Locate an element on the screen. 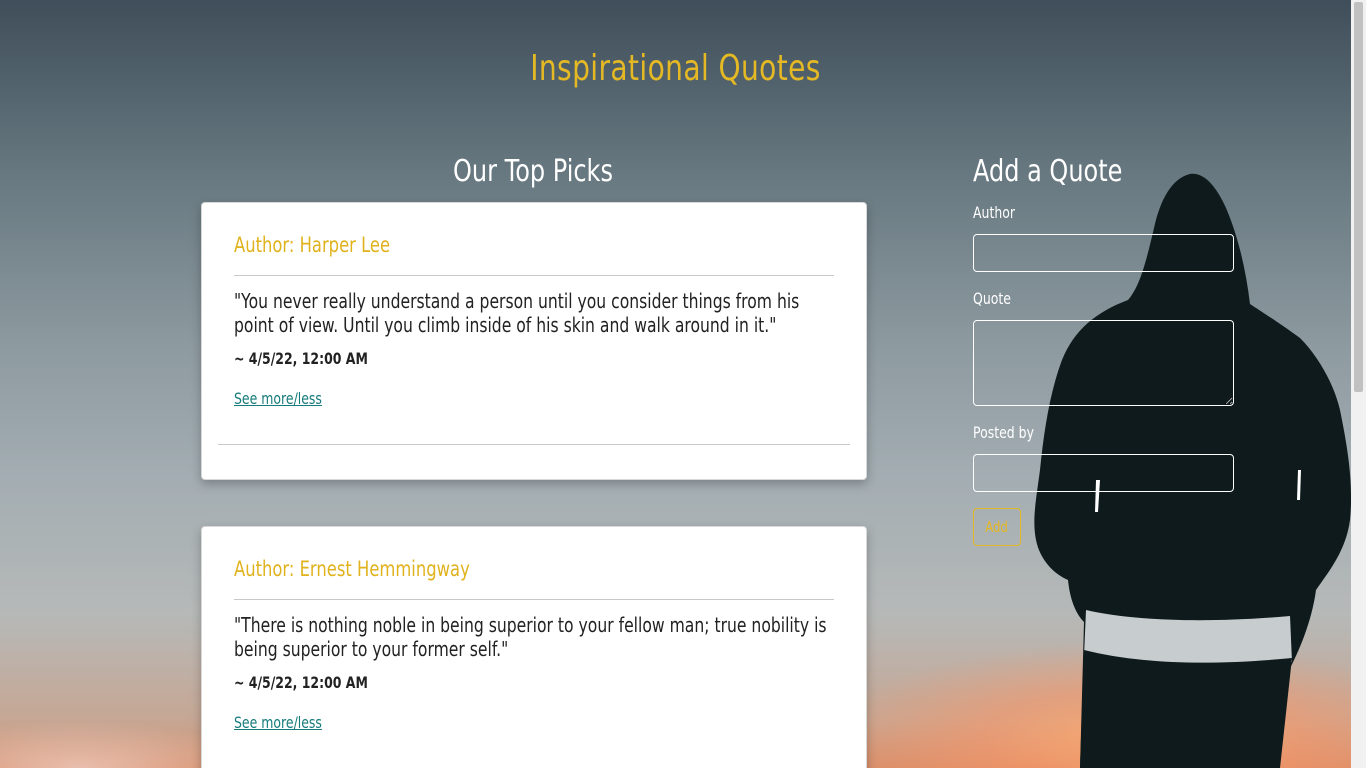  scrollbar-thumb is located at coordinates (1358, 197).